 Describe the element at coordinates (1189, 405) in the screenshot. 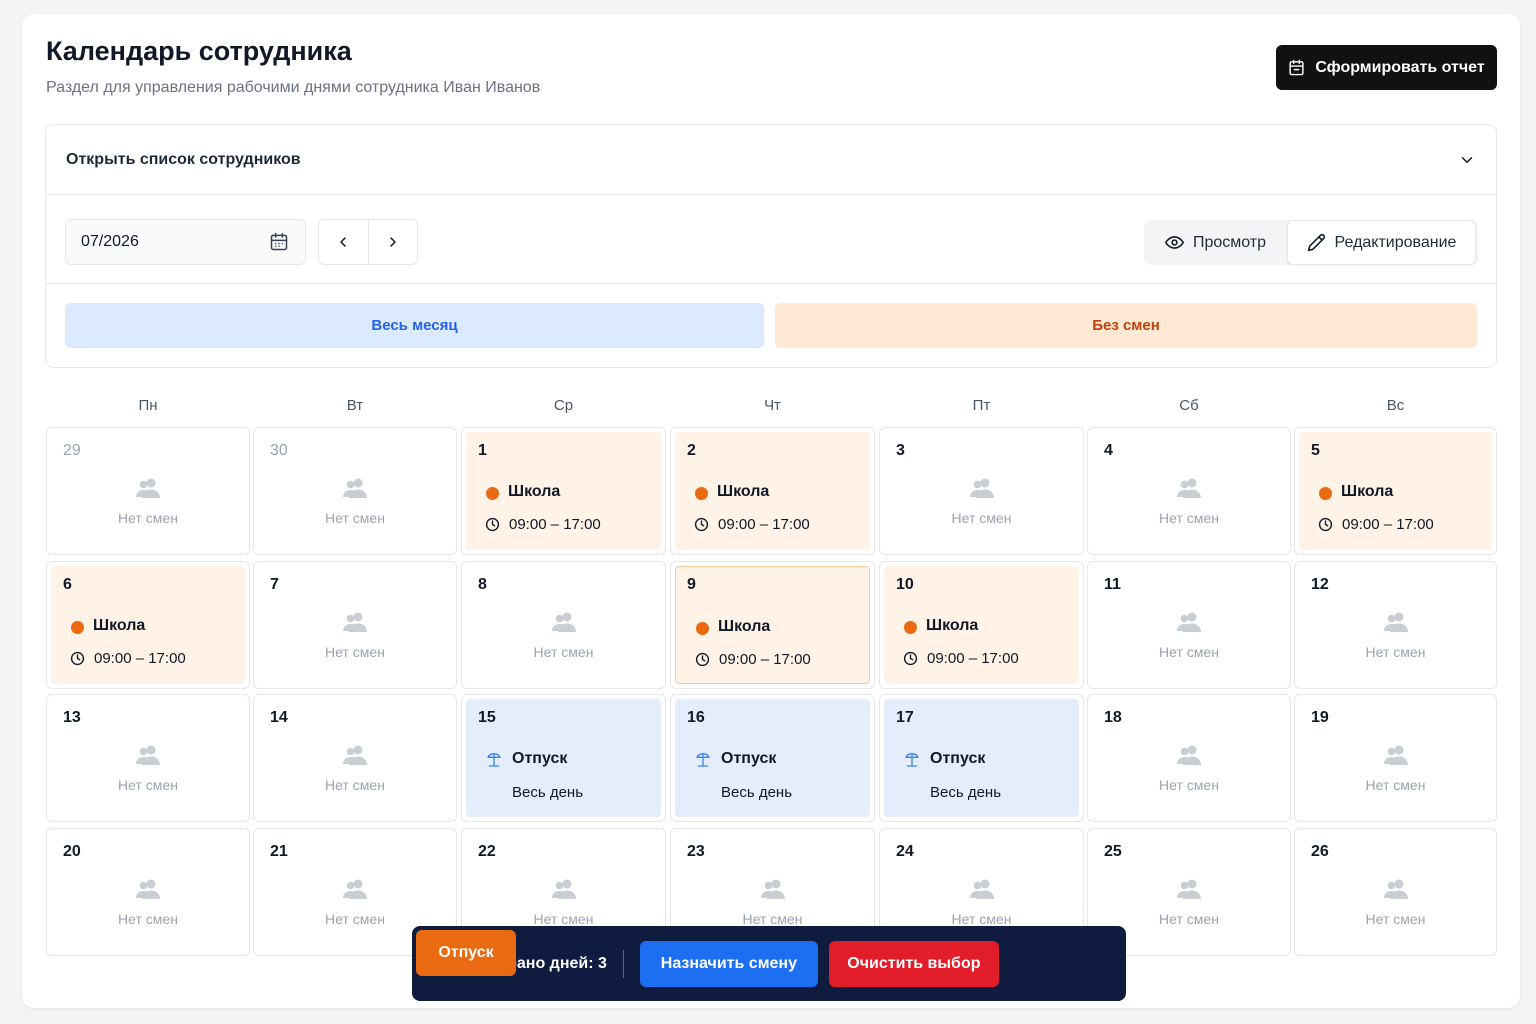

I see `weekday-label: Сб` at that location.